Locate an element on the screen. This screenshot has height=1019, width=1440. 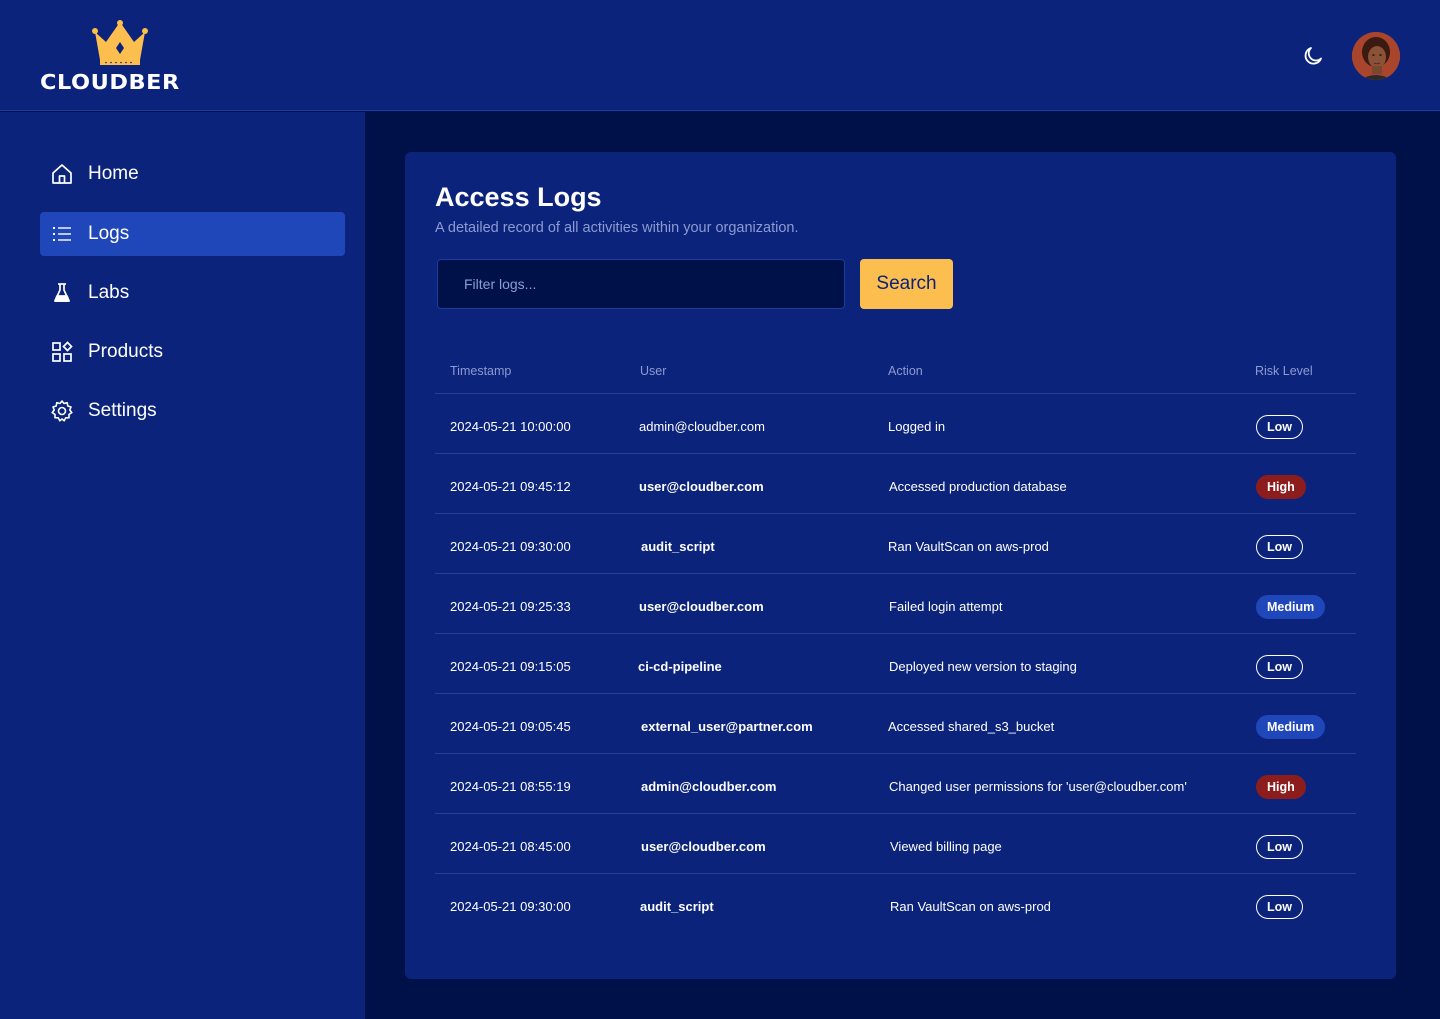
column-header-action: Action is located at coordinates (905, 371).